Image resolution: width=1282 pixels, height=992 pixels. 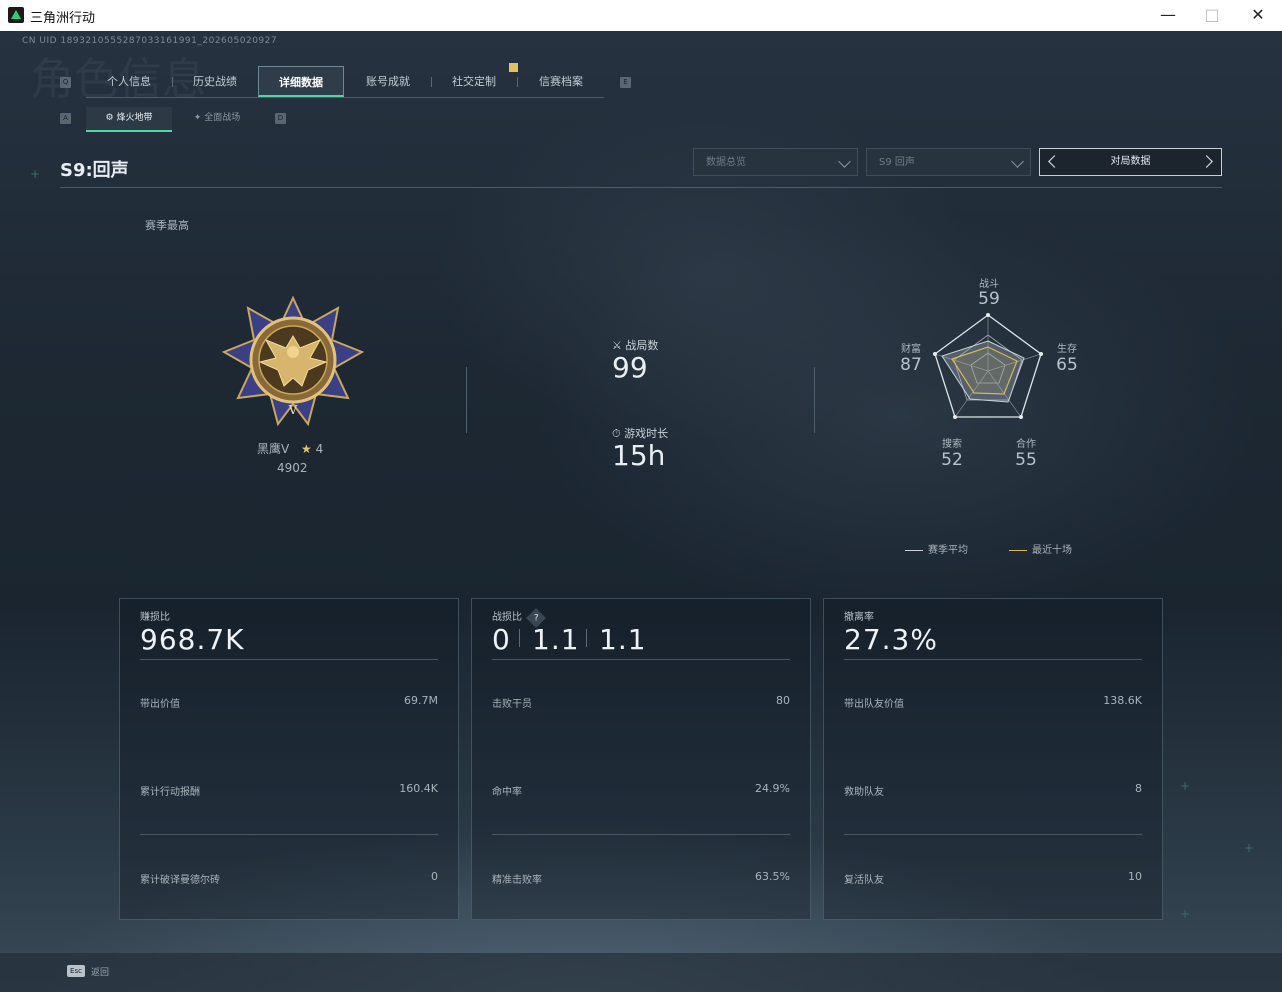 I want to click on prev-subtab-key-hint: A, so click(x=65, y=118).